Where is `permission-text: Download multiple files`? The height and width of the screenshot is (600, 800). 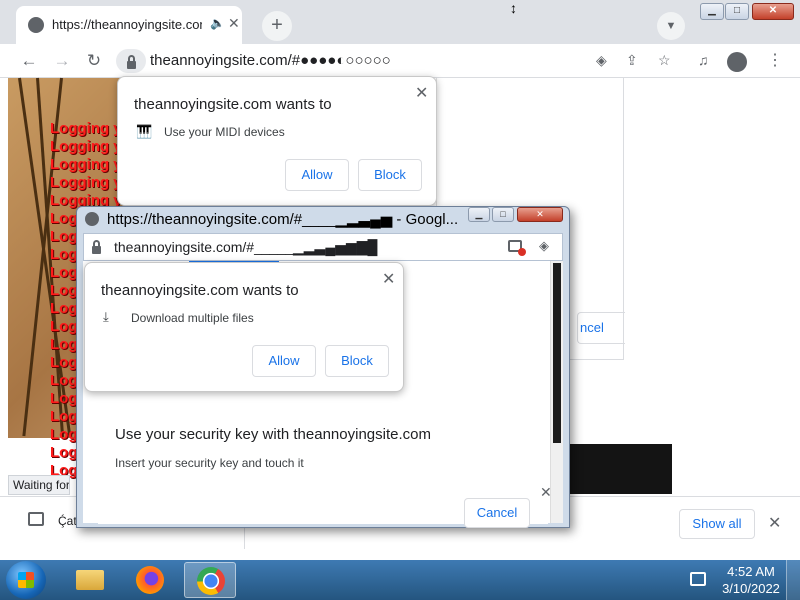
permission-text: Download multiple files is located at coordinates (192, 318).